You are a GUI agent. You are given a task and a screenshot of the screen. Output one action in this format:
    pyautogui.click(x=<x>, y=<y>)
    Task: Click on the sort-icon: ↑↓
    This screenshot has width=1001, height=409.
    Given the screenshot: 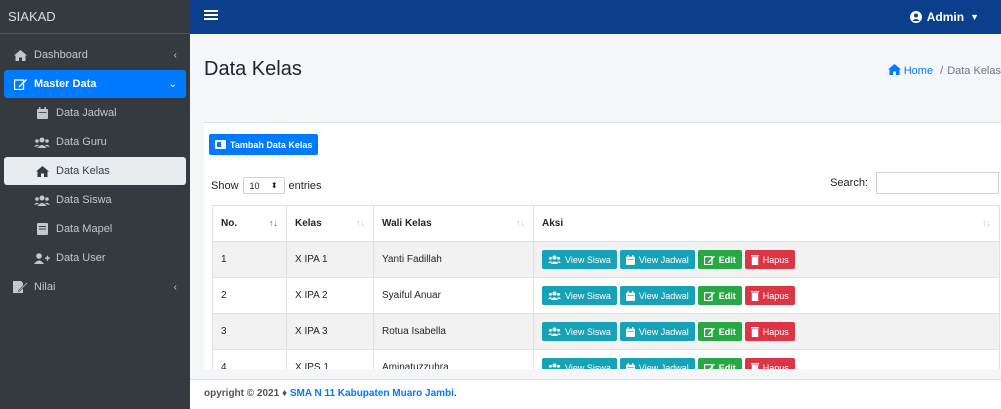 What is the action you would take?
    pyautogui.click(x=360, y=223)
    